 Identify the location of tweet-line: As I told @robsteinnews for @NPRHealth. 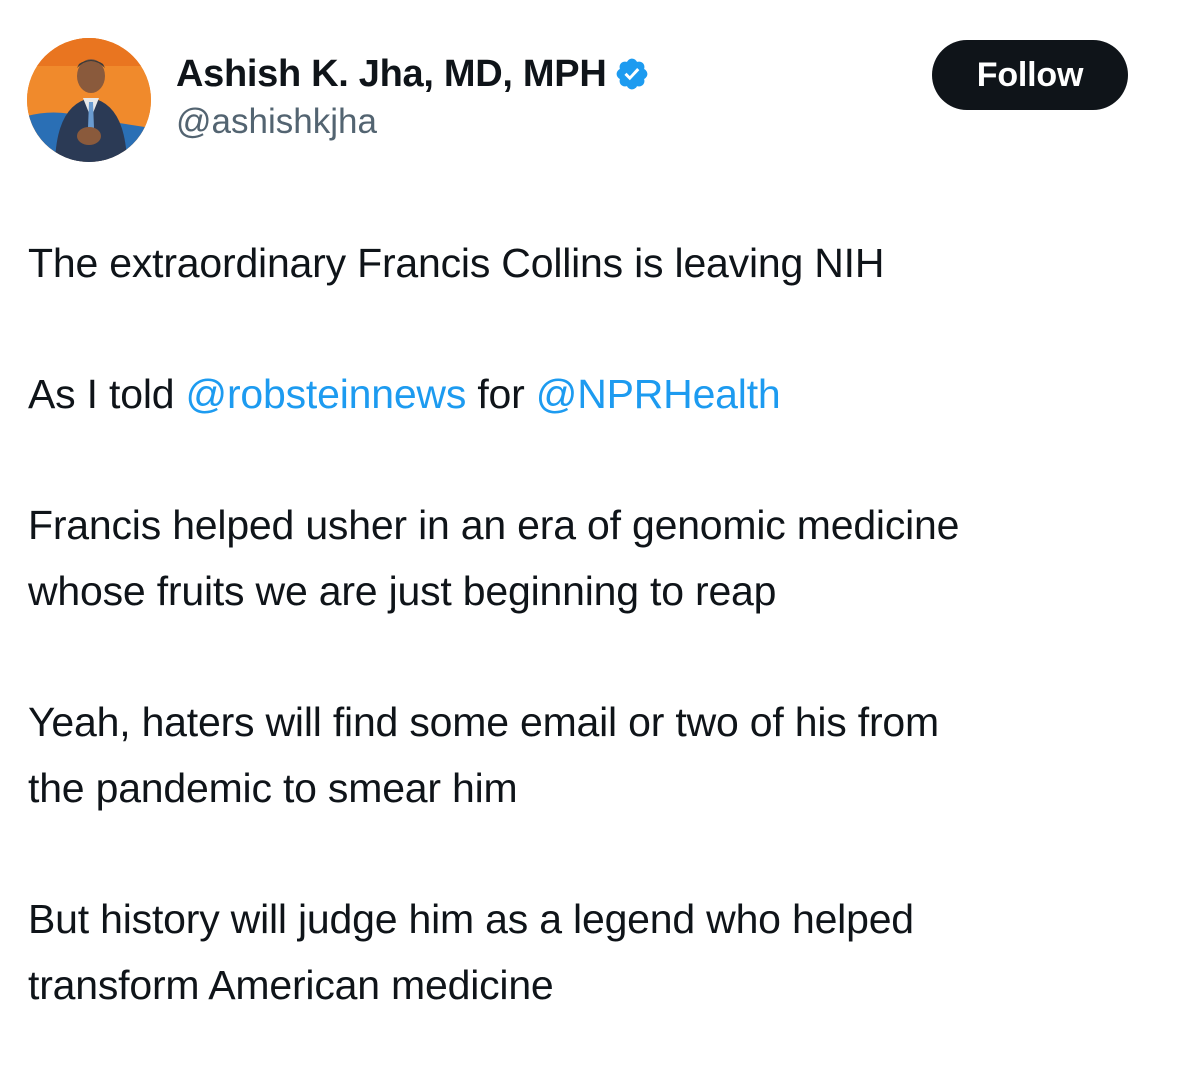
(588, 394).